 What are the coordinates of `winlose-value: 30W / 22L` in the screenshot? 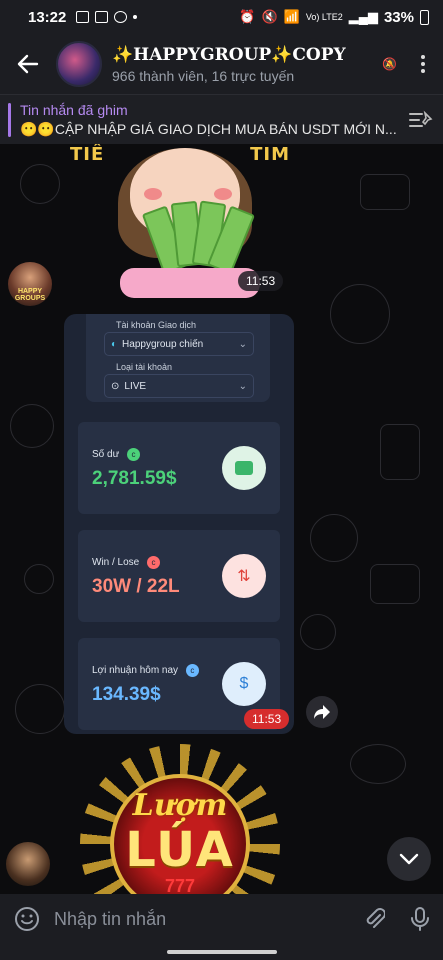 It's located at (136, 586).